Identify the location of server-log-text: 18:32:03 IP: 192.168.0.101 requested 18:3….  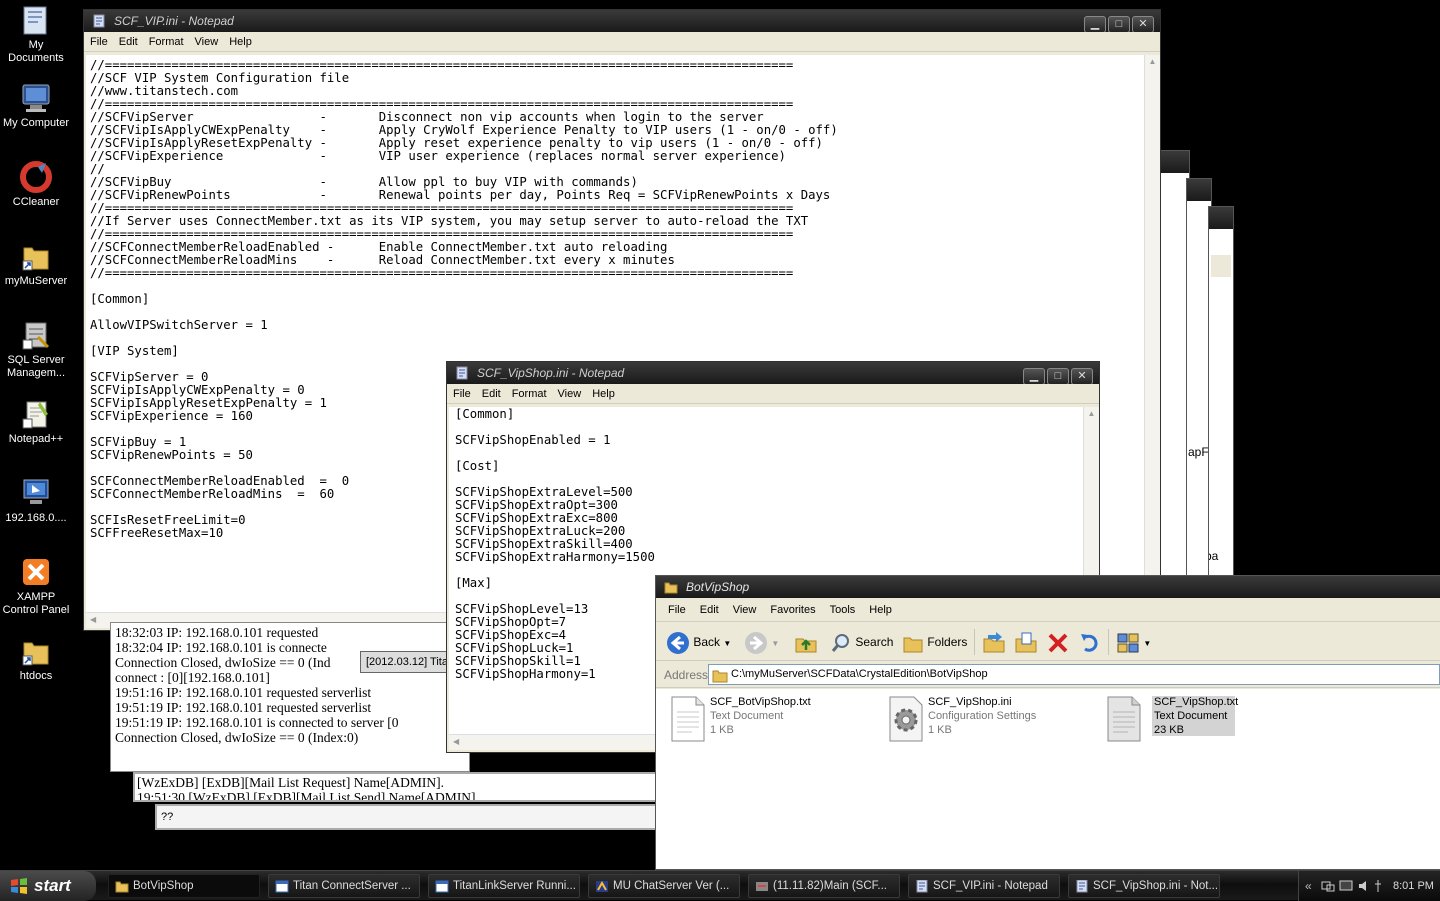
(256, 685).